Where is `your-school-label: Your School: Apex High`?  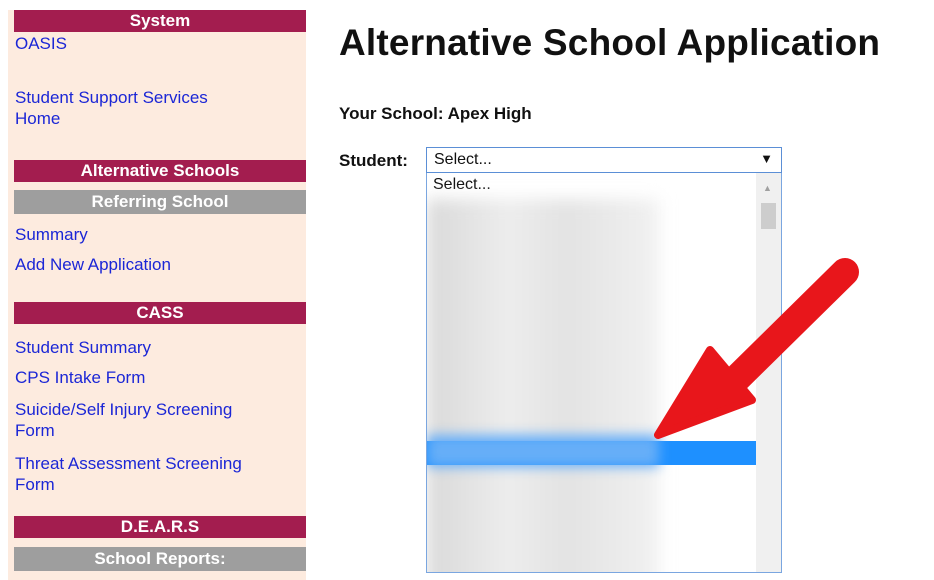
your-school-label: Your School: Apex High is located at coordinates (435, 113).